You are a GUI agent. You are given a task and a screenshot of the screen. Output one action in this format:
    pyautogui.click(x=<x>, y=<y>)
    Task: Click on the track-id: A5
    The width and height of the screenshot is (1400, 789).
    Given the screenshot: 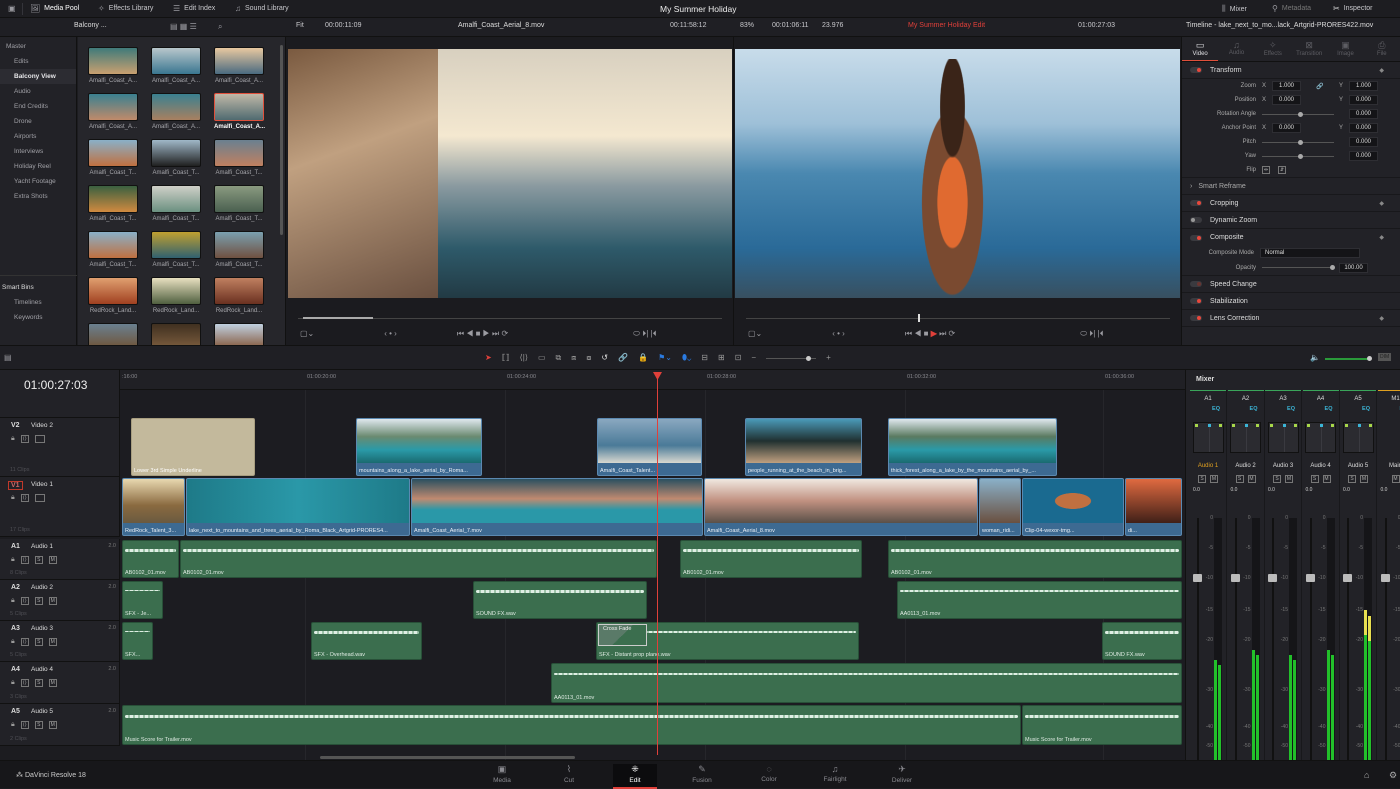 What is the action you would take?
    pyautogui.click(x=15, y=711)
    